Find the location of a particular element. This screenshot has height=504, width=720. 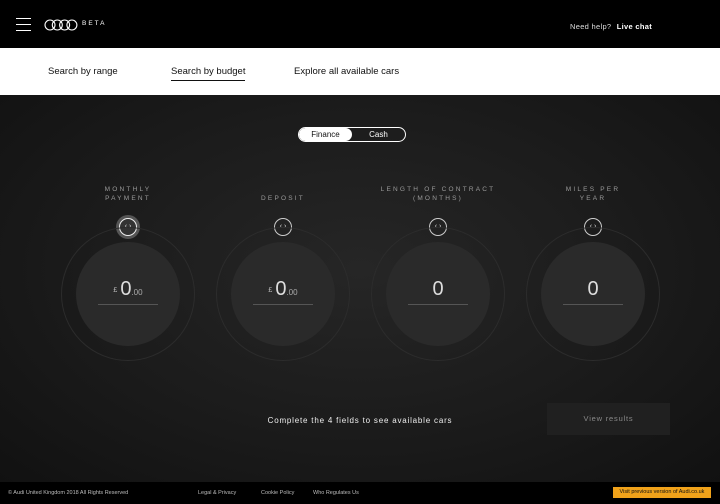

monthly-payment-input: £0.00 is located at coordinates (128, 294).